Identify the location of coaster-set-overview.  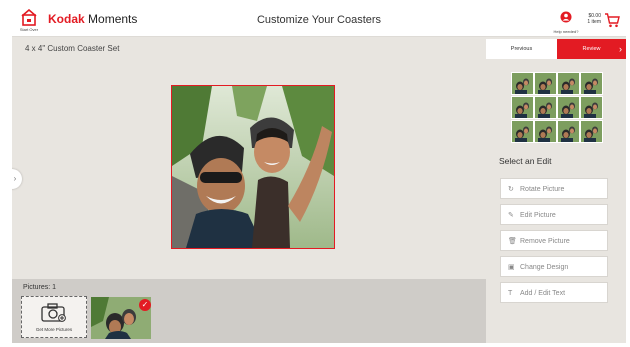
(557, 107).